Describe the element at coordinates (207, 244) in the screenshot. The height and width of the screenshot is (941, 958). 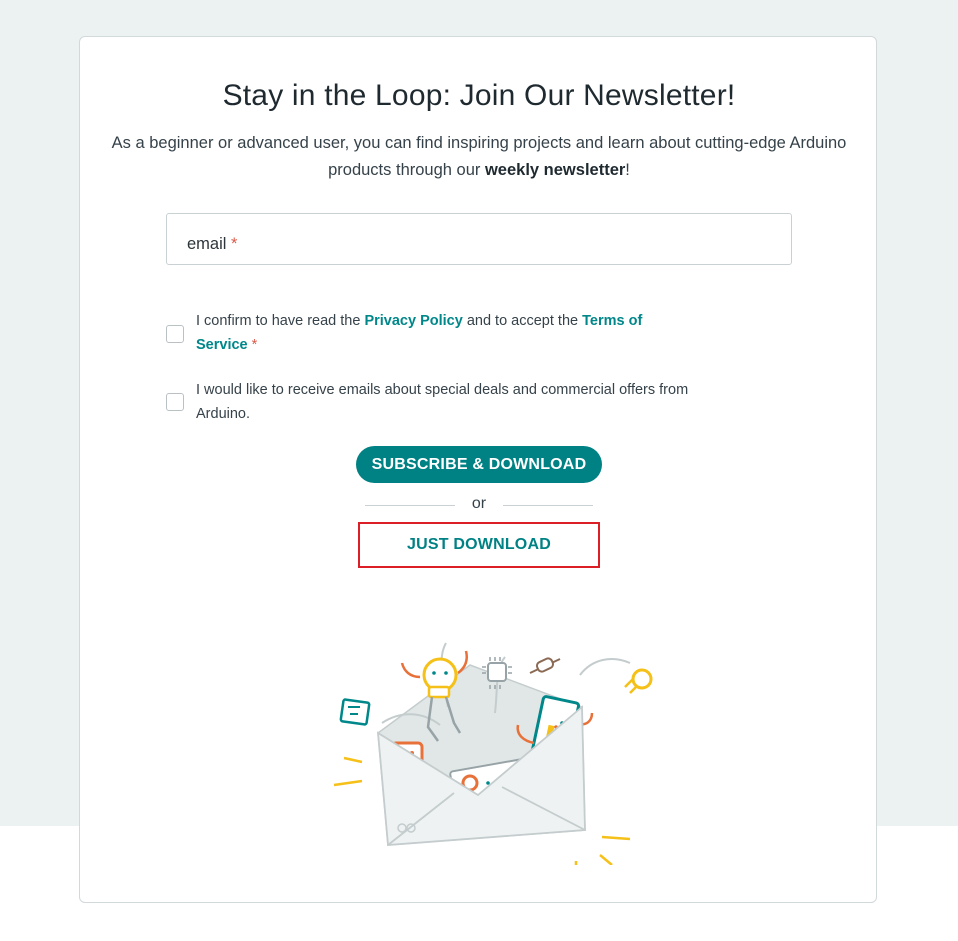
I see `email-label-text: email` at that location.